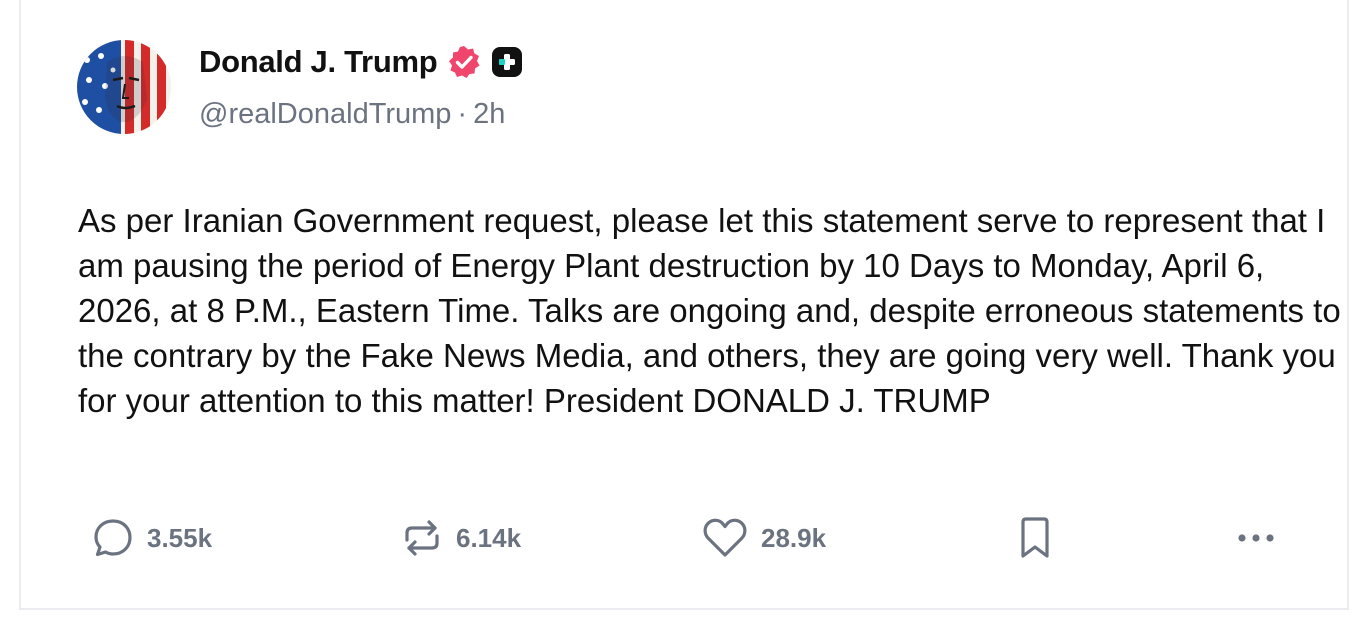 The width and height of the screenshot is (1362, 625). Describe the element at coordinates (113, 538) in the screenshot. I see `reply-icon` at that location.